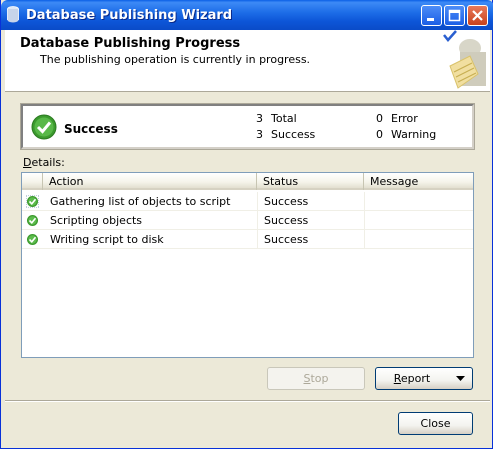 Image resolution: width=493 pixels, height=449 pixels. I want to click on close-window-button, so click(477, 15).